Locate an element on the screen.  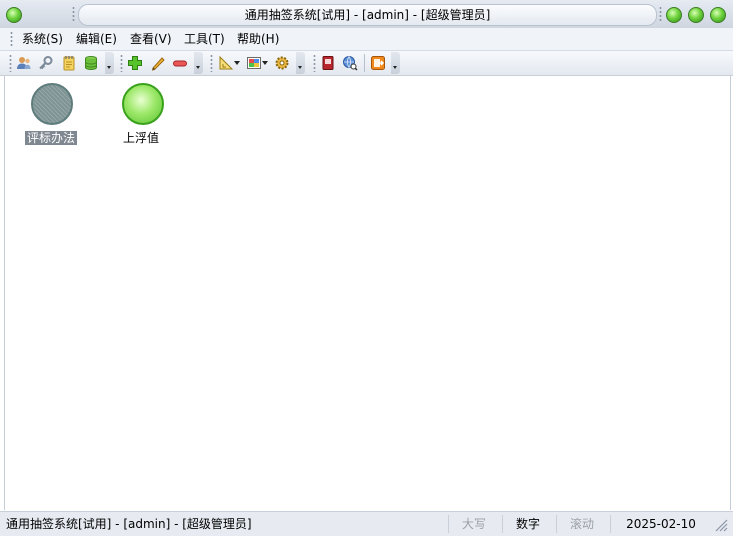
resize-grip-icon is located at coordinates (721, 525).